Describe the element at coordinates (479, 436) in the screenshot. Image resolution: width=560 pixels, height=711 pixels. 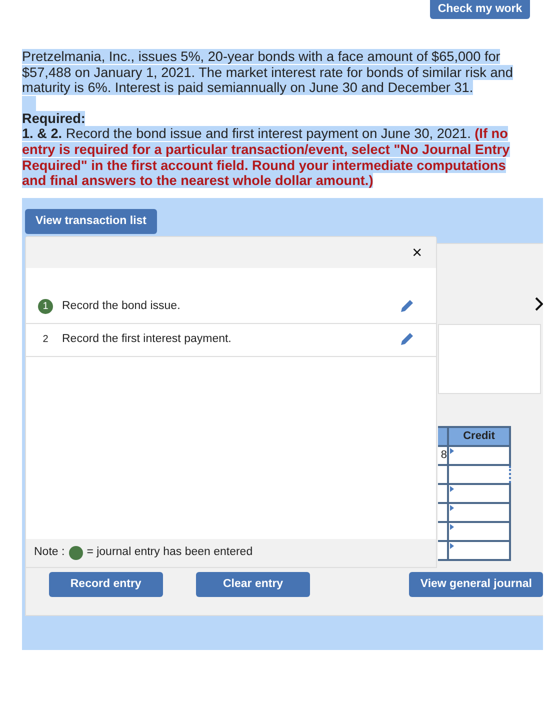
I see `column-header: Credit` at that location.